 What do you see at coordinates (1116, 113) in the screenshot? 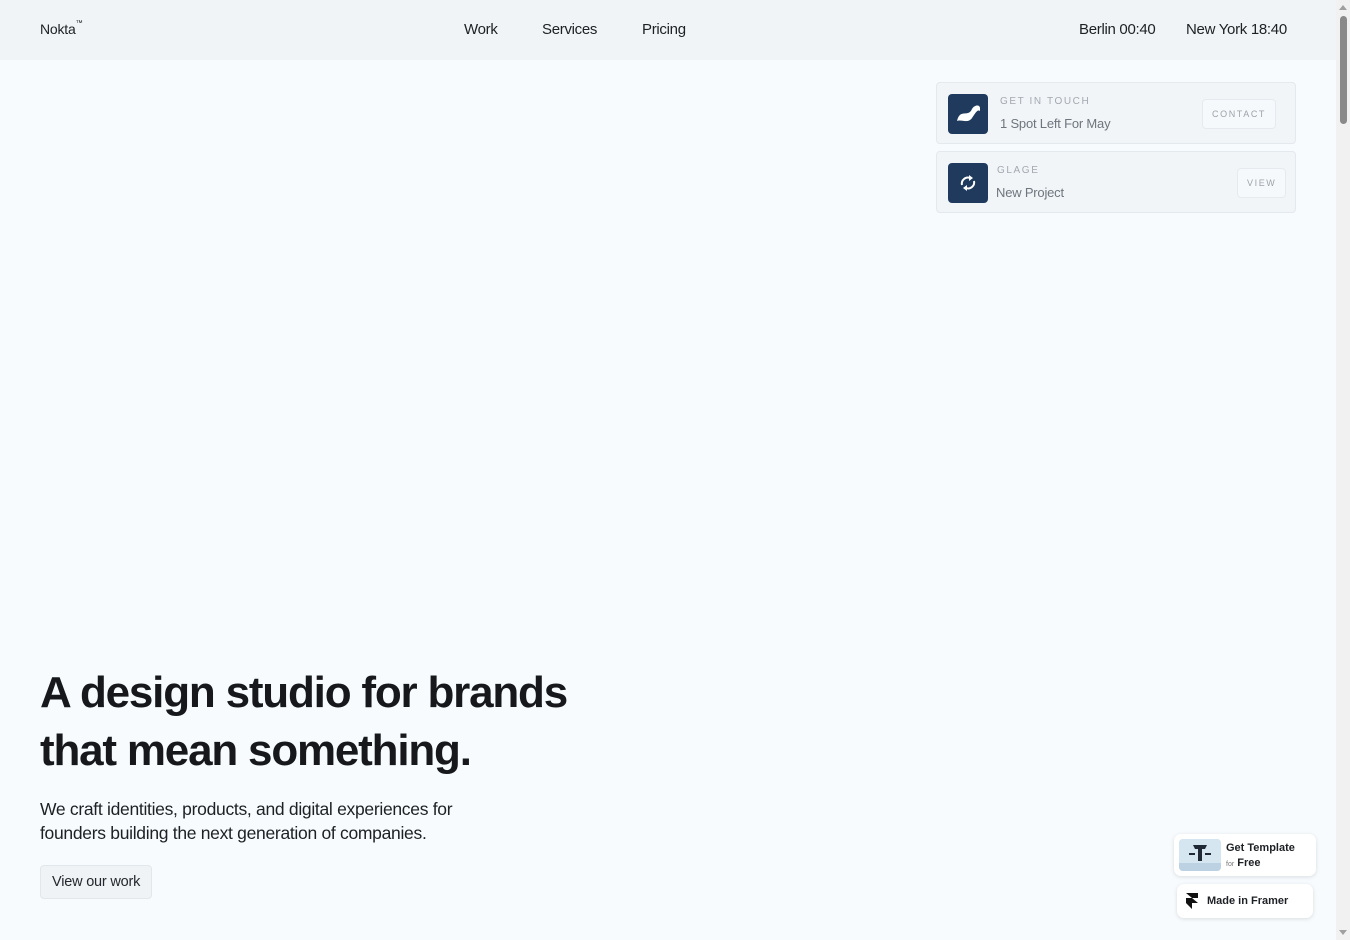
I see `get-in-touch-card: GET IN TOUCH 1 Spot Left For May CONTACT` at bounding box center [1116, 113].